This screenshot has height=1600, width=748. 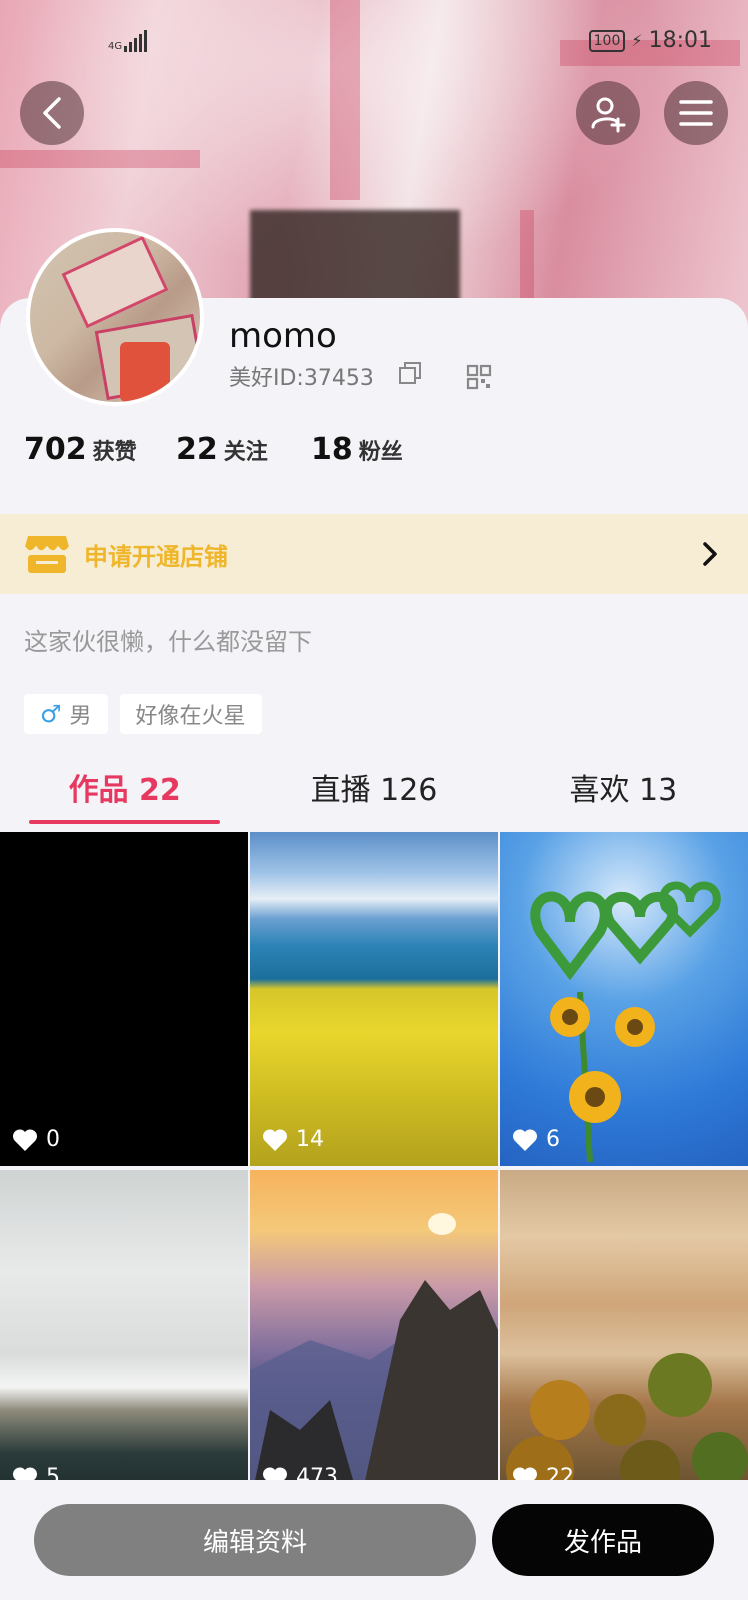 I want to click on add-user-icon, so click(x=608, y=115).